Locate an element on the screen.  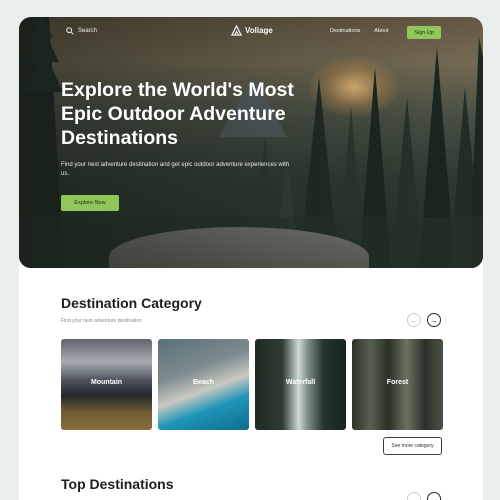
destinations-next-button: → is located at coordinates (434, 496).